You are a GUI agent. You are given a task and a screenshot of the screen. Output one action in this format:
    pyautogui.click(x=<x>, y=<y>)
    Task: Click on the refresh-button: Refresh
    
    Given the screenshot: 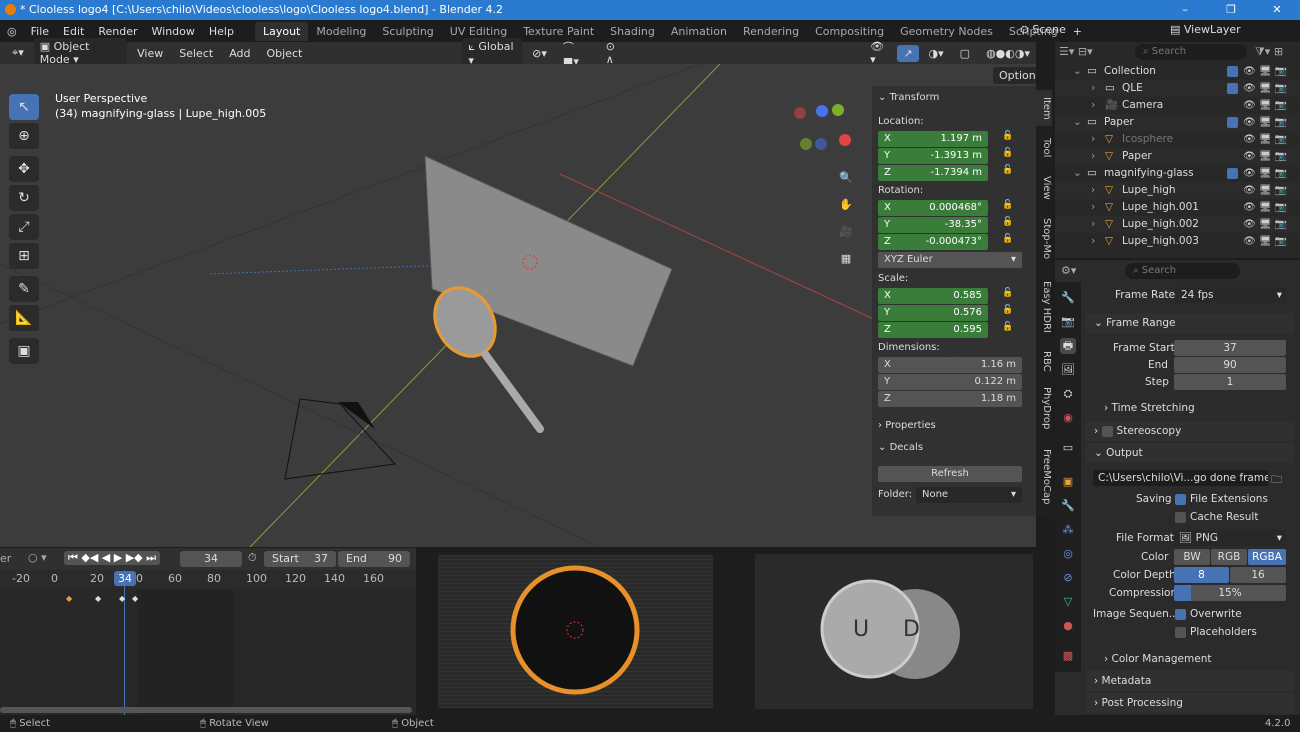 What is the action you would take?
    pyautogui.click(x=950, y=474)
    